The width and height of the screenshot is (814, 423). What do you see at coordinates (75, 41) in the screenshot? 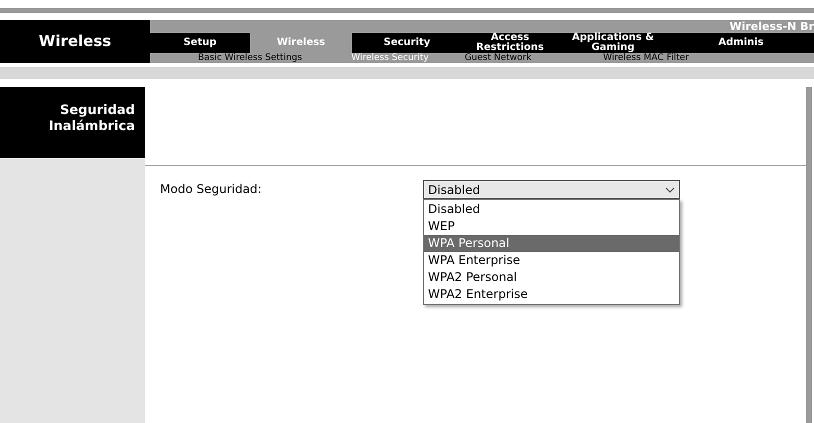
I see `section-title: Wireless` at bounding box center [75, 41].